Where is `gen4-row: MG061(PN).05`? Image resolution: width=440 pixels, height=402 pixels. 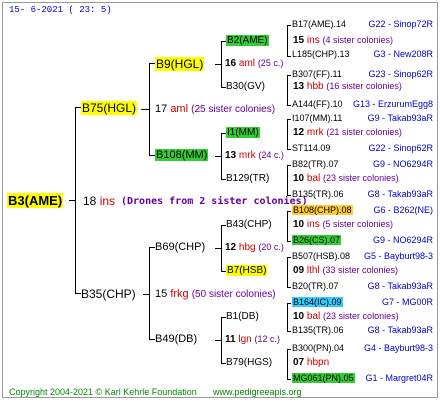
gen4-row: MG061(PN).05 is located at coordinates (323, 378).